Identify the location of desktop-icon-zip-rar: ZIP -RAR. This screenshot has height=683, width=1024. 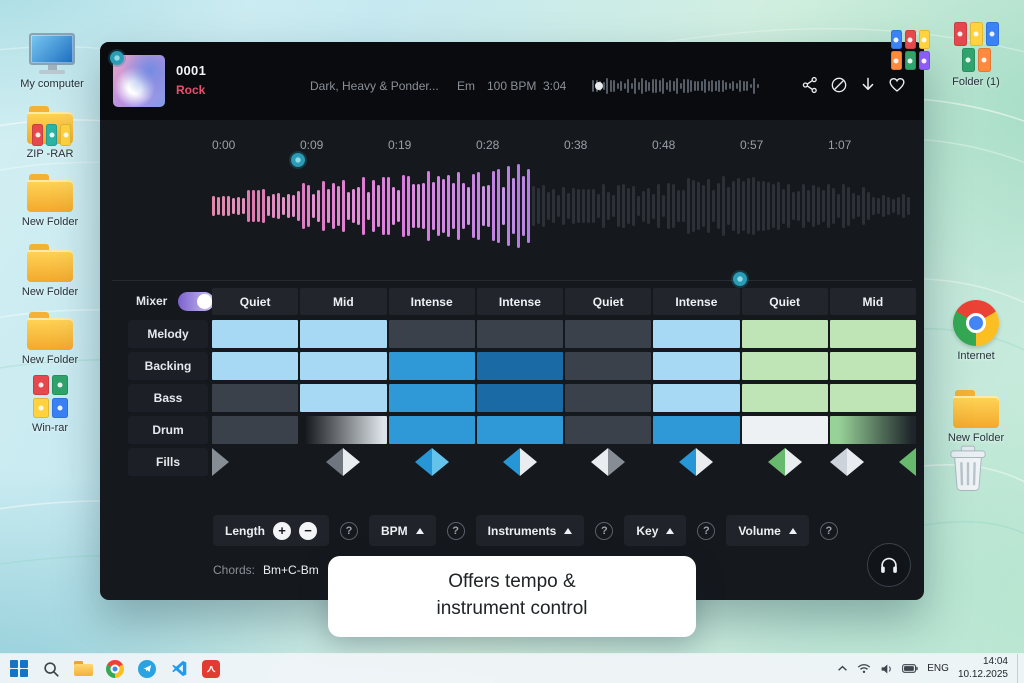
(50, 128).